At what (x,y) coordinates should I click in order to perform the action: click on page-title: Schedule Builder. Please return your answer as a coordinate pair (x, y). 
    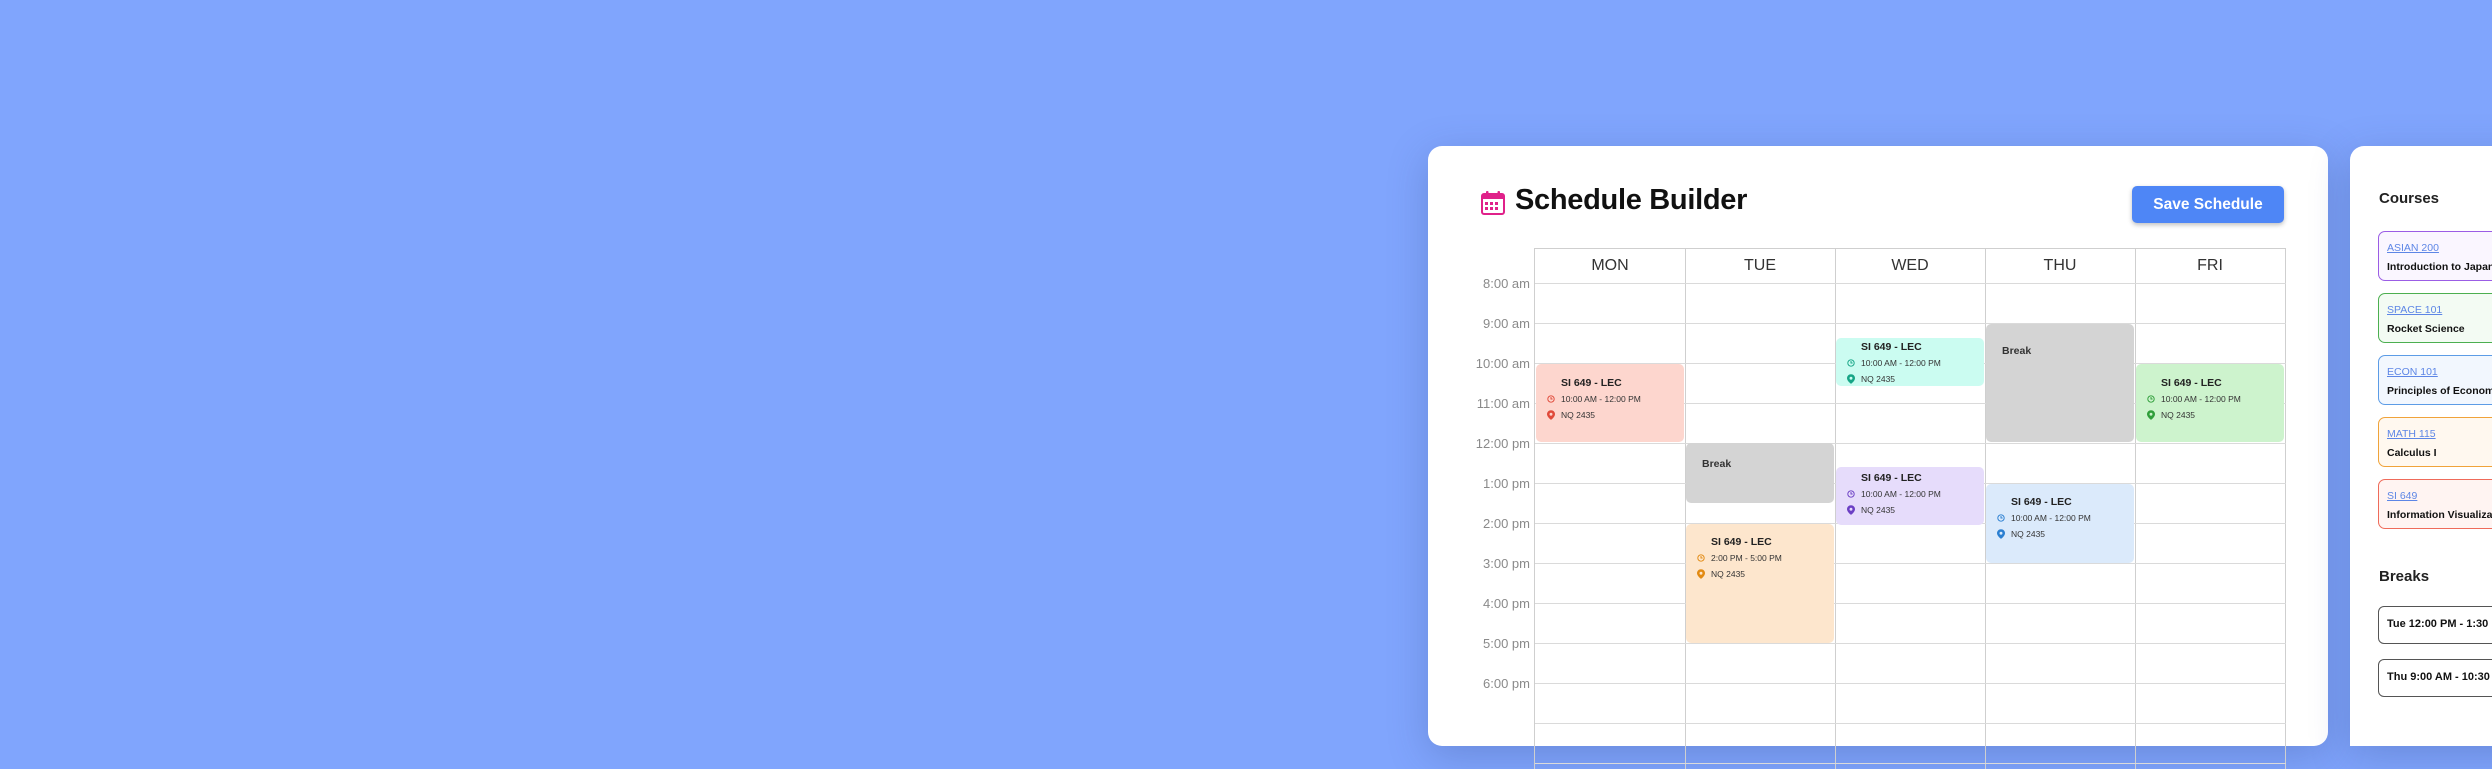
    Looking at the image, I should click on (1631, 200).